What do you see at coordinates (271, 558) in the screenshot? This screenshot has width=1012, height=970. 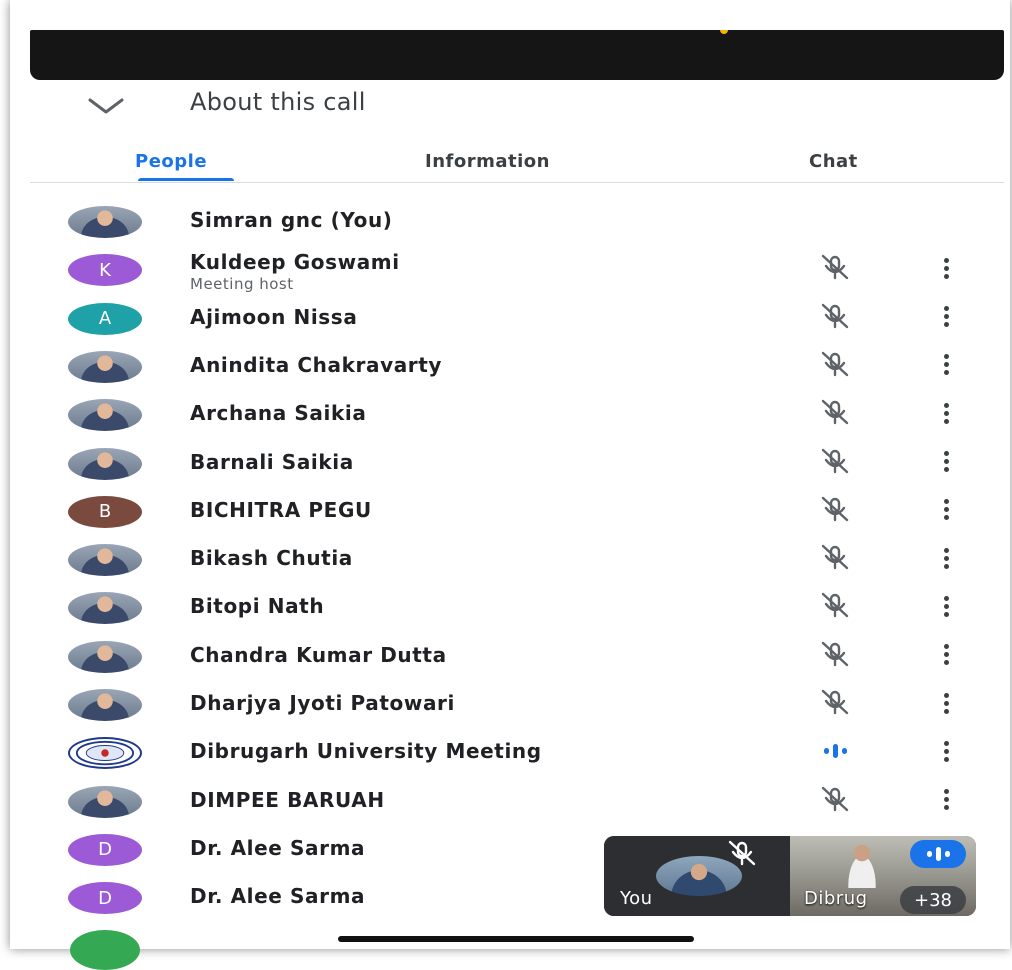 I see `participant-name: Bikash Chutia` at bounding box center [271, 558].